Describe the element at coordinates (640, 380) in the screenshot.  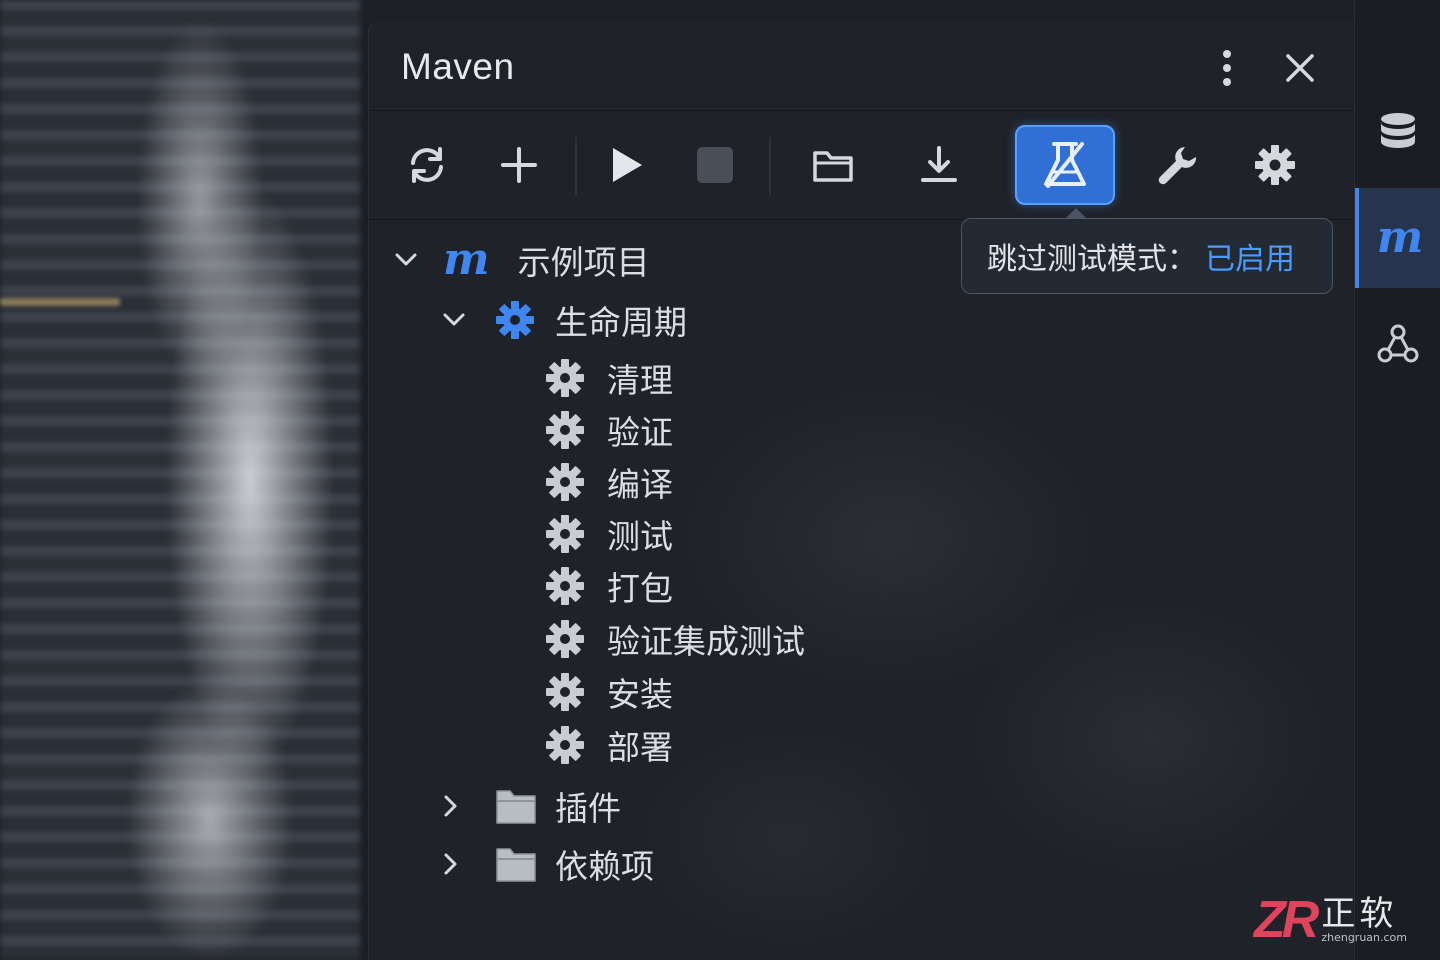
I see `phase-label: 清理` at that location.